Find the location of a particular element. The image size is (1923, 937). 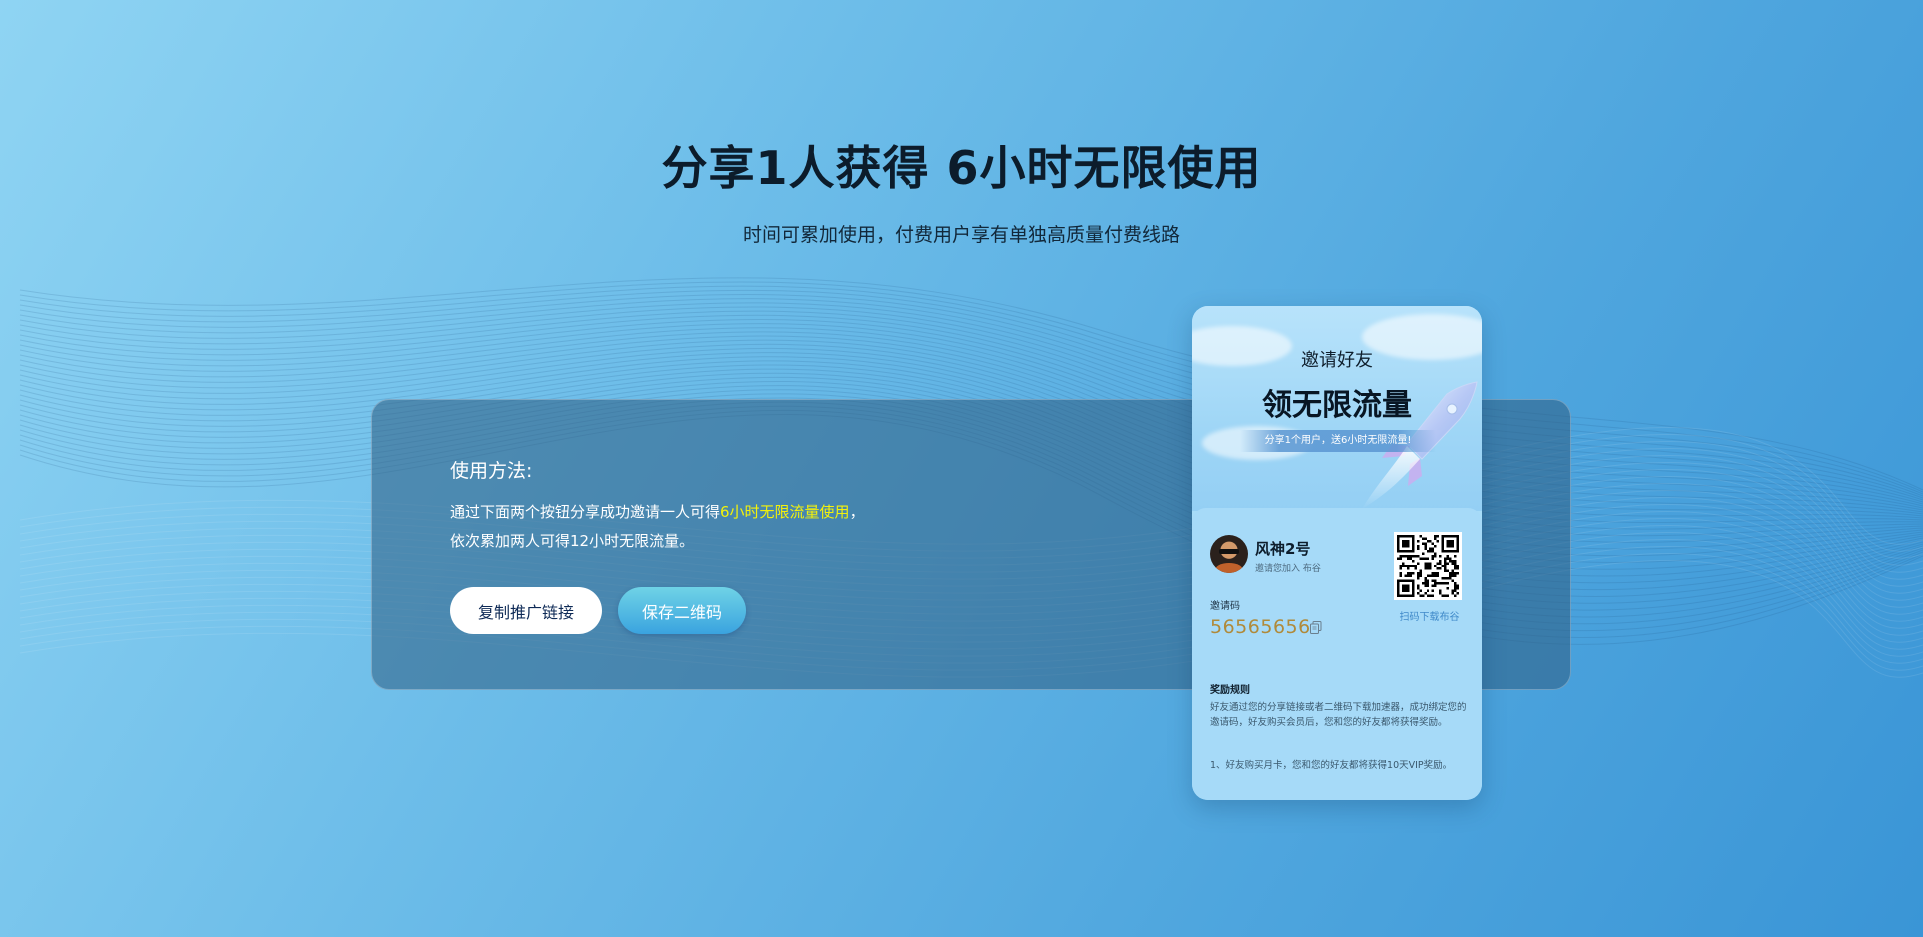

invite-ribbon: 分享1个用户，送6小时无限流量! is located at coordinates (1338, 441).